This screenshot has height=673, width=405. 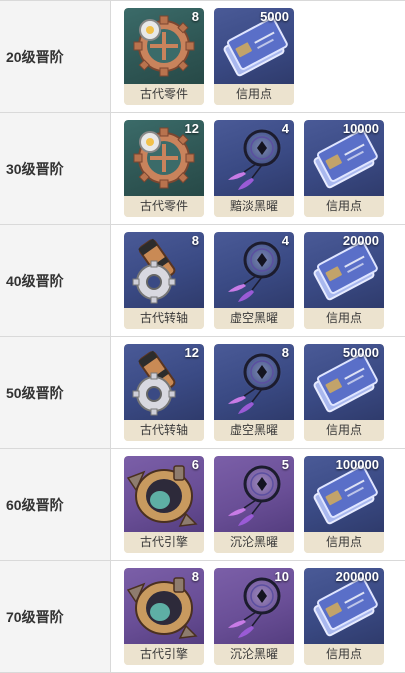 I want to click on material-count: 5, so click(x=285, y=464).